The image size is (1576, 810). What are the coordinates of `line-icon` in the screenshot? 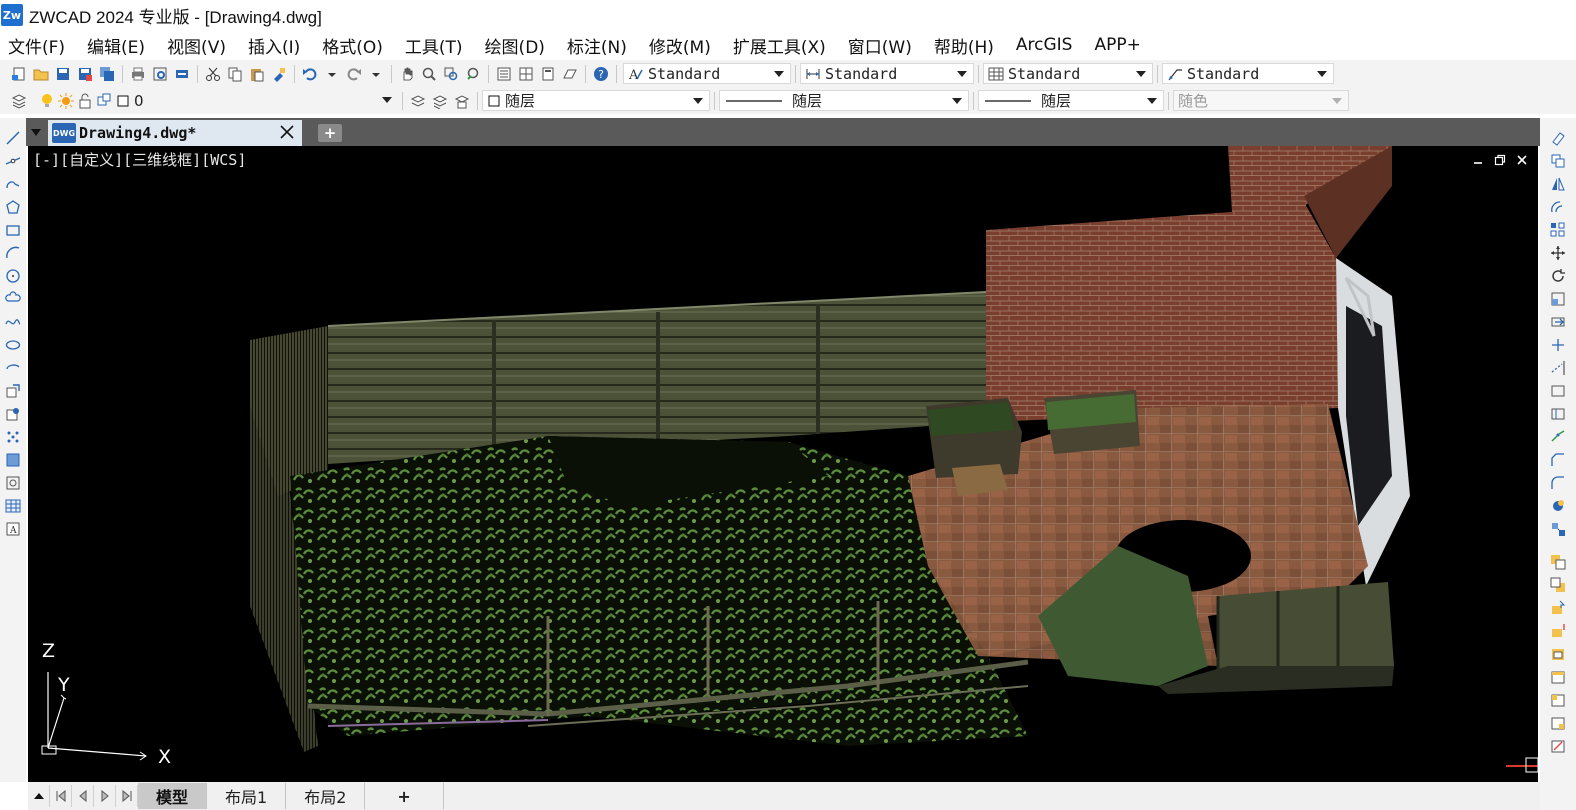 It's located at (13, 137).